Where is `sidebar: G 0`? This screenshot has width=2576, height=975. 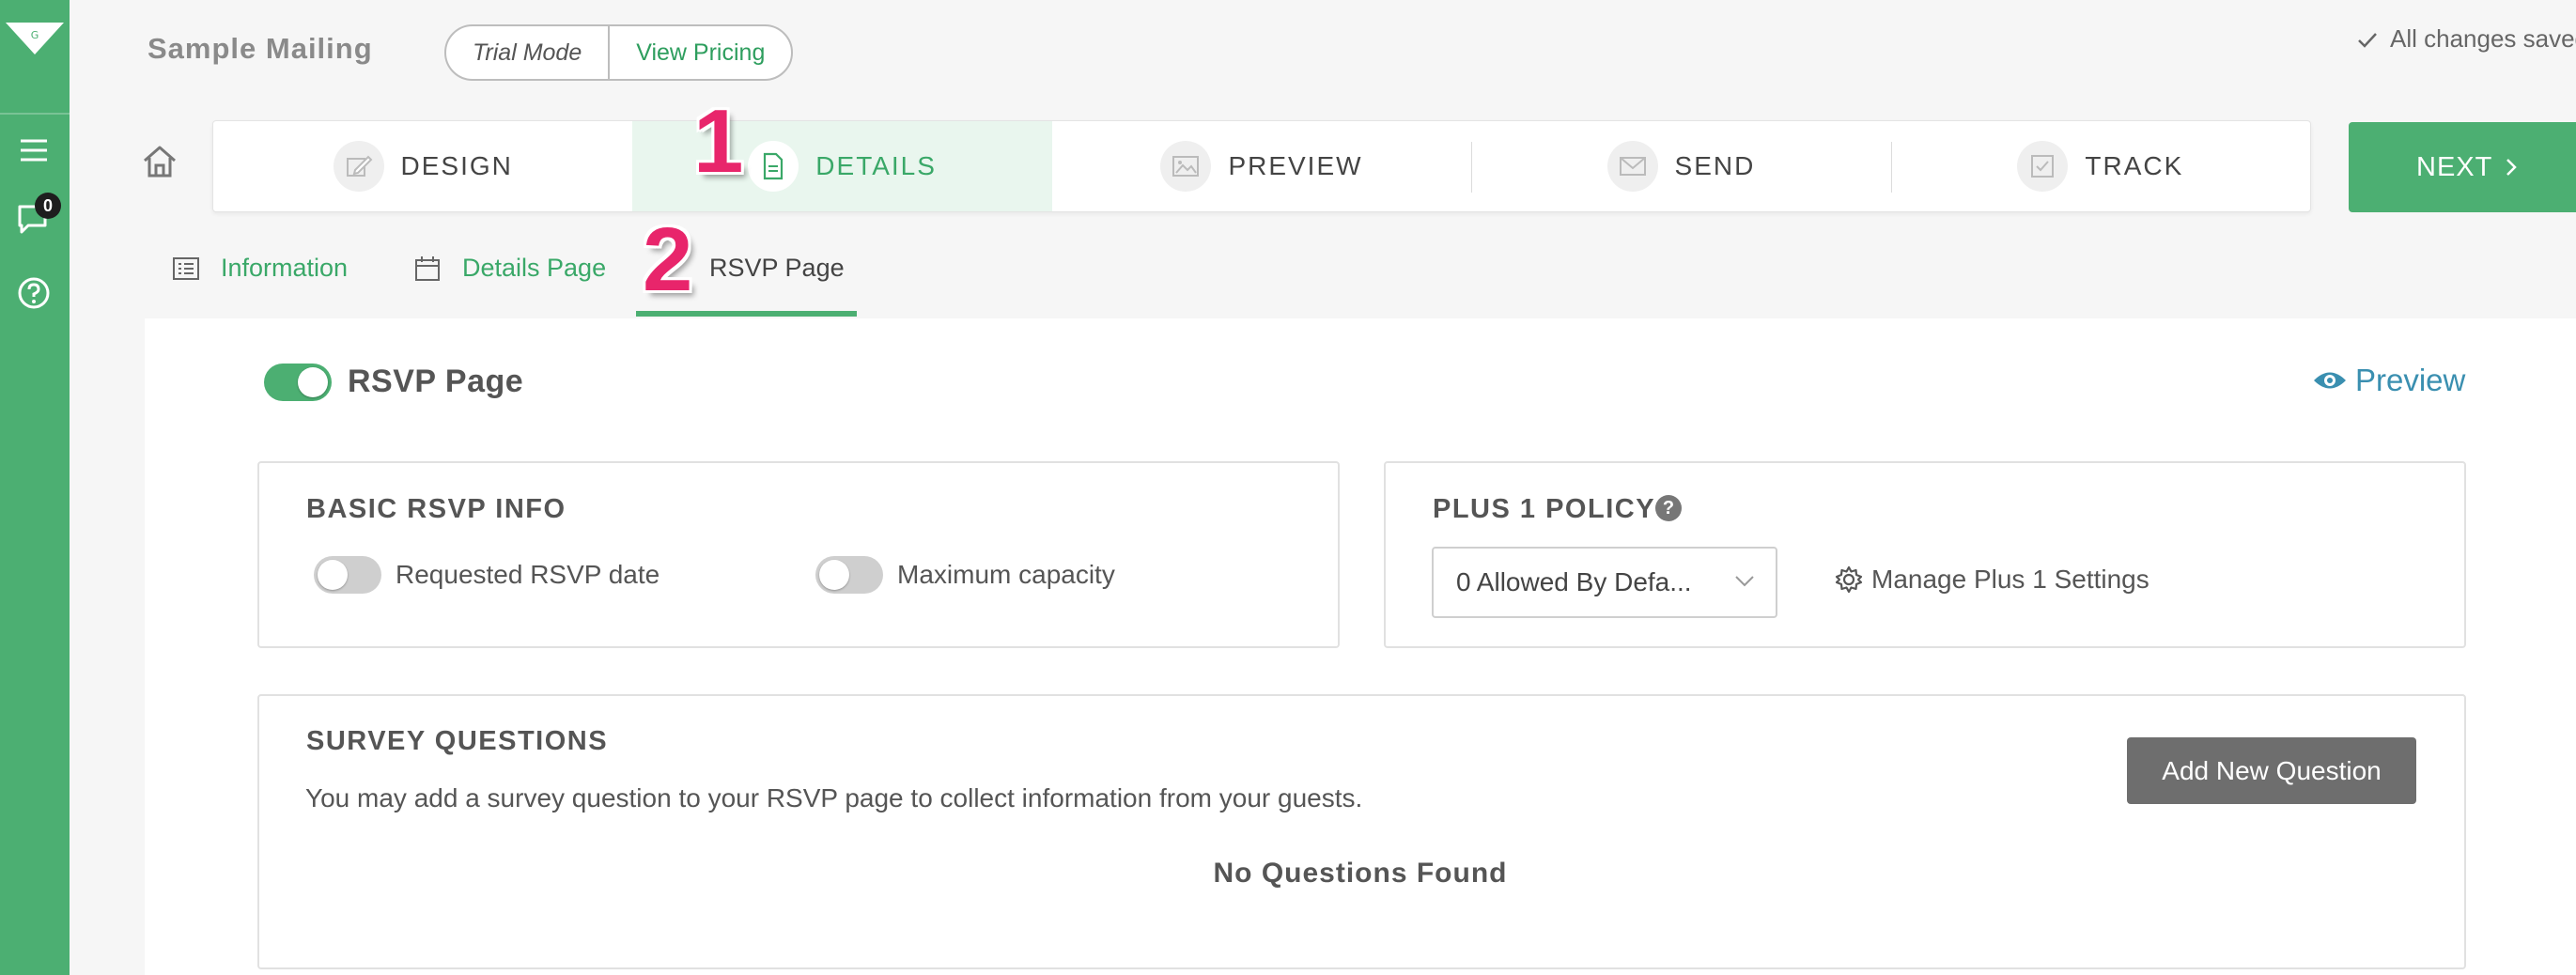
sidebar: G 0 is located at coordinates (35, 487).